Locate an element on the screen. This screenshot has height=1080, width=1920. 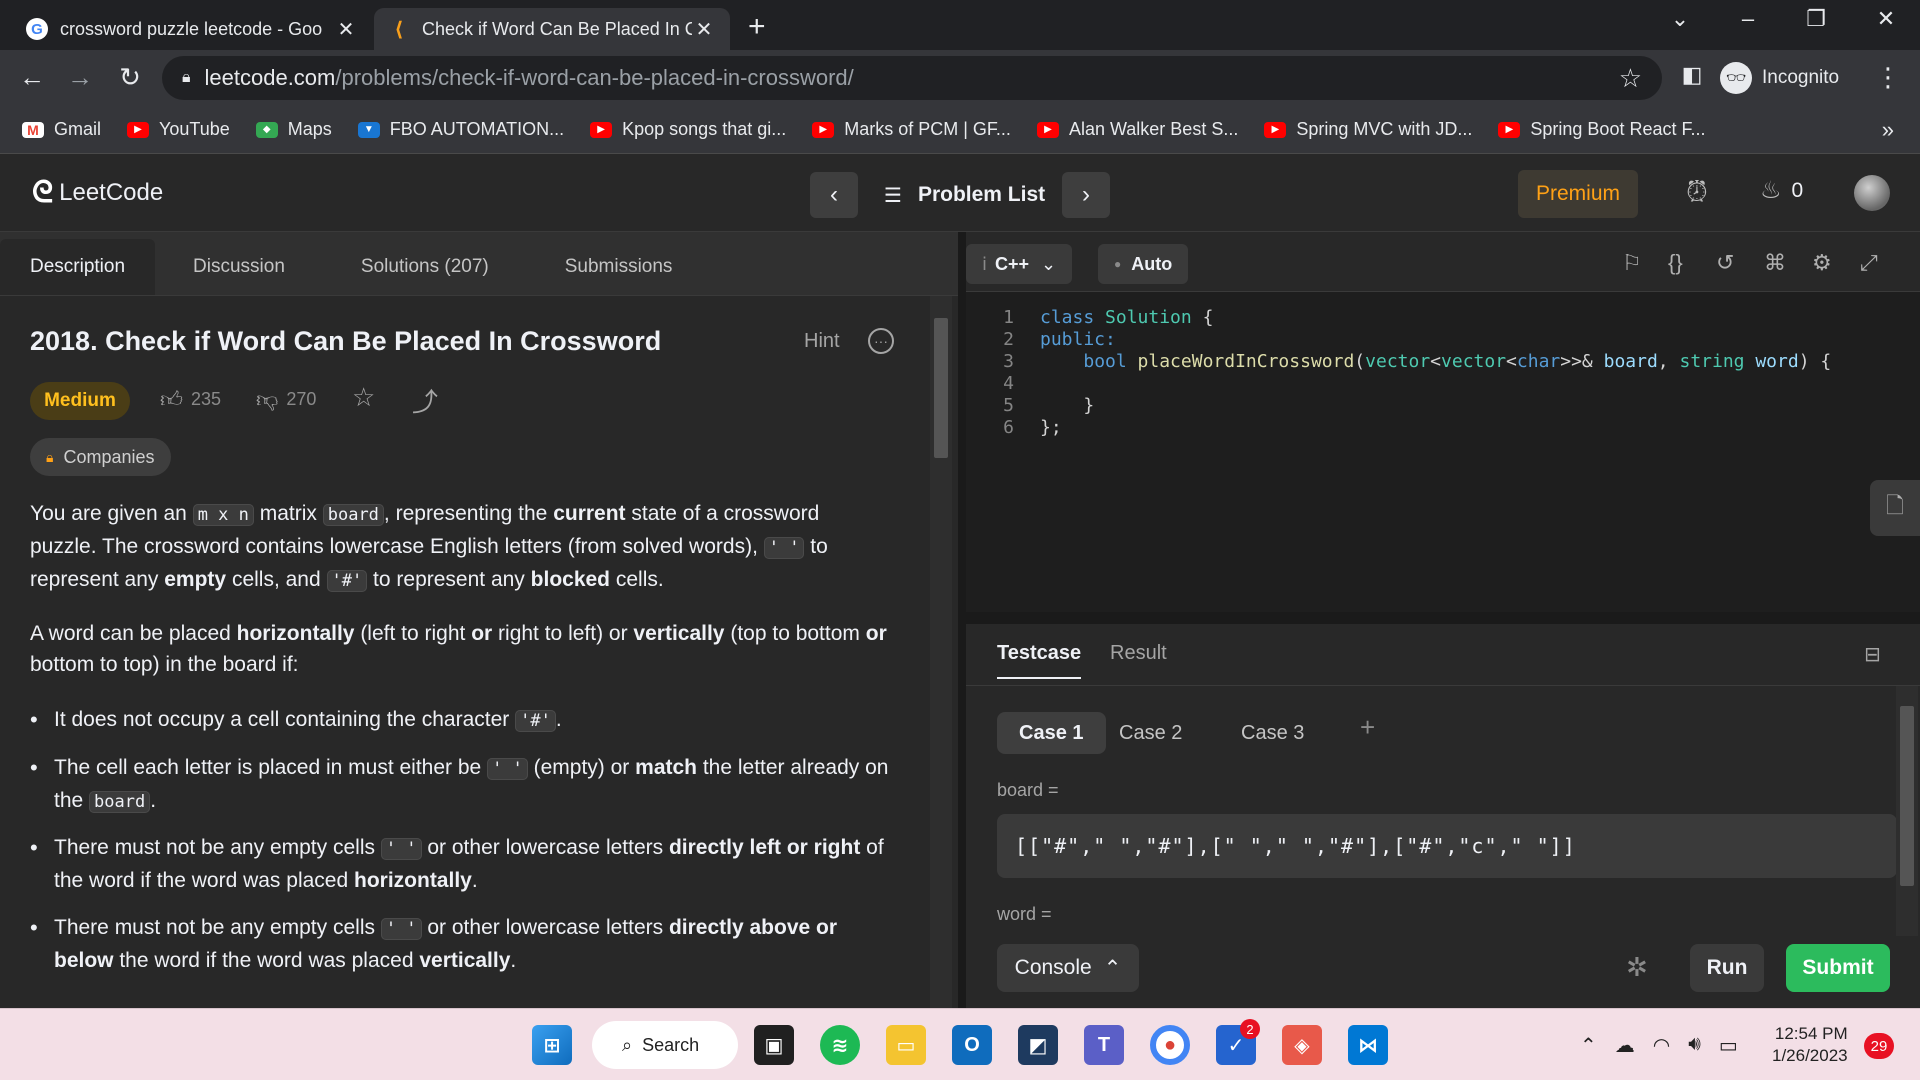
testcase-scrollbar is located at coordinates (1907, 811).